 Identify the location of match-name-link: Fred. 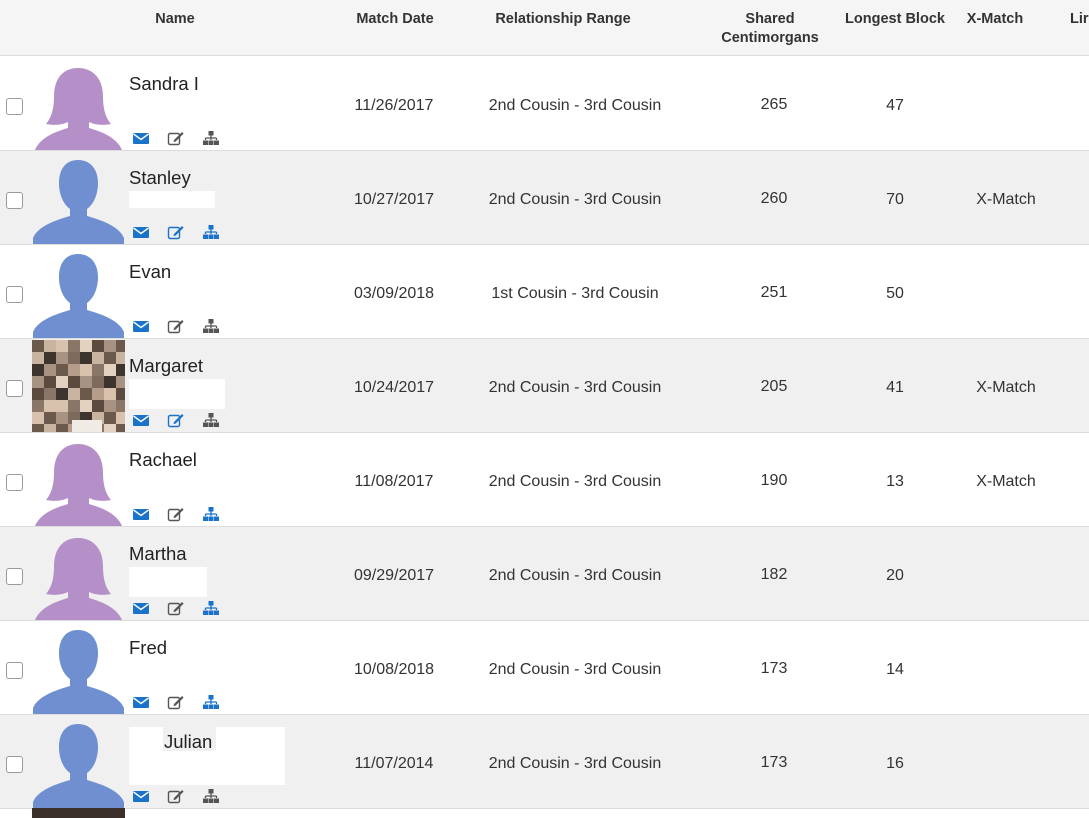
(148, 648).